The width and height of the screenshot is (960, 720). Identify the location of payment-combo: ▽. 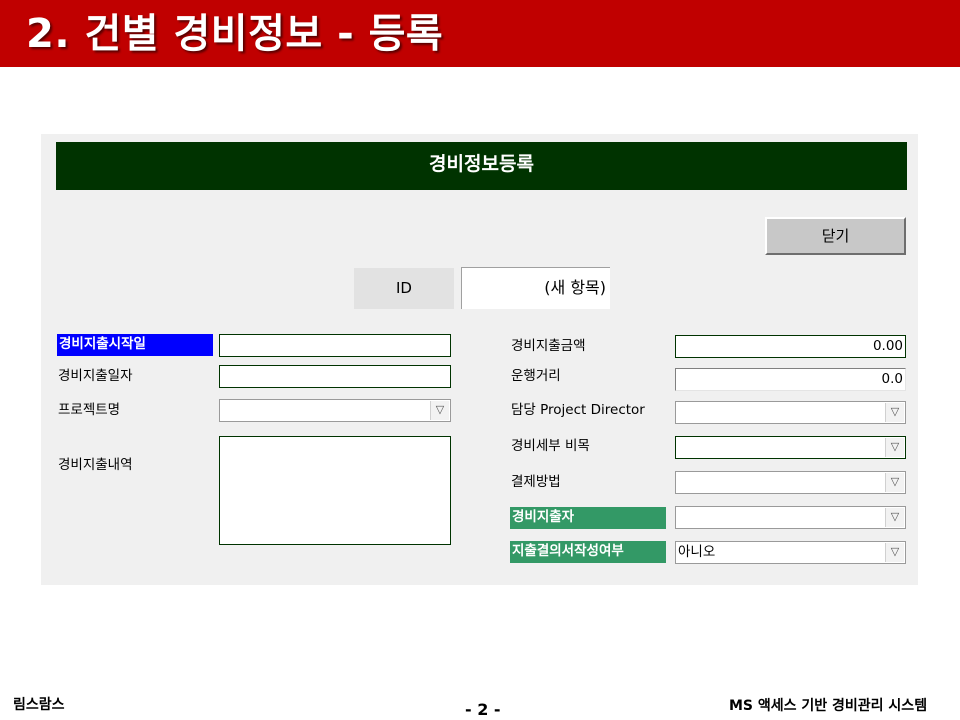
(790, 482).